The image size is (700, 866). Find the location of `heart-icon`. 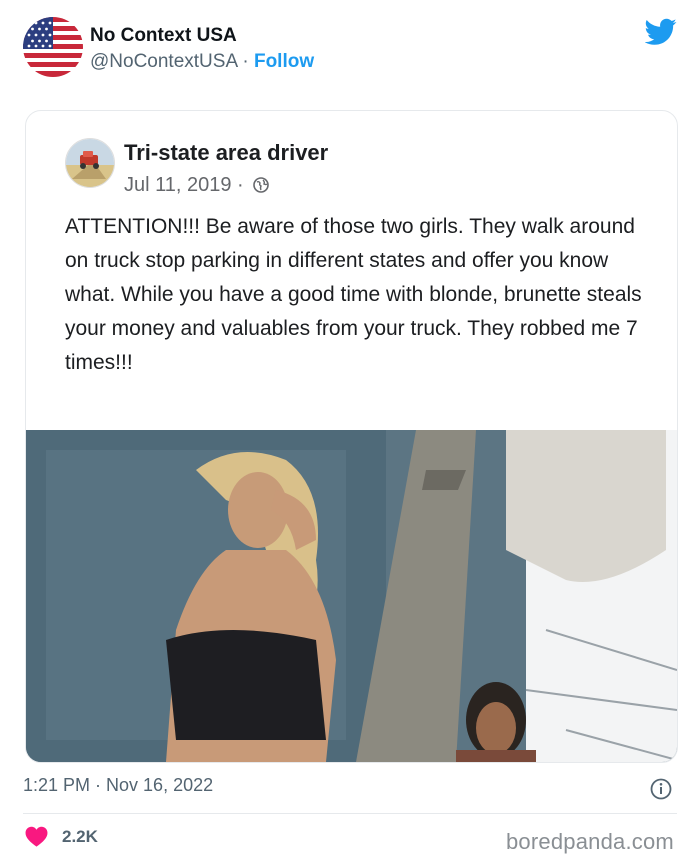

heart-icon is located at coordinates (36, 836).